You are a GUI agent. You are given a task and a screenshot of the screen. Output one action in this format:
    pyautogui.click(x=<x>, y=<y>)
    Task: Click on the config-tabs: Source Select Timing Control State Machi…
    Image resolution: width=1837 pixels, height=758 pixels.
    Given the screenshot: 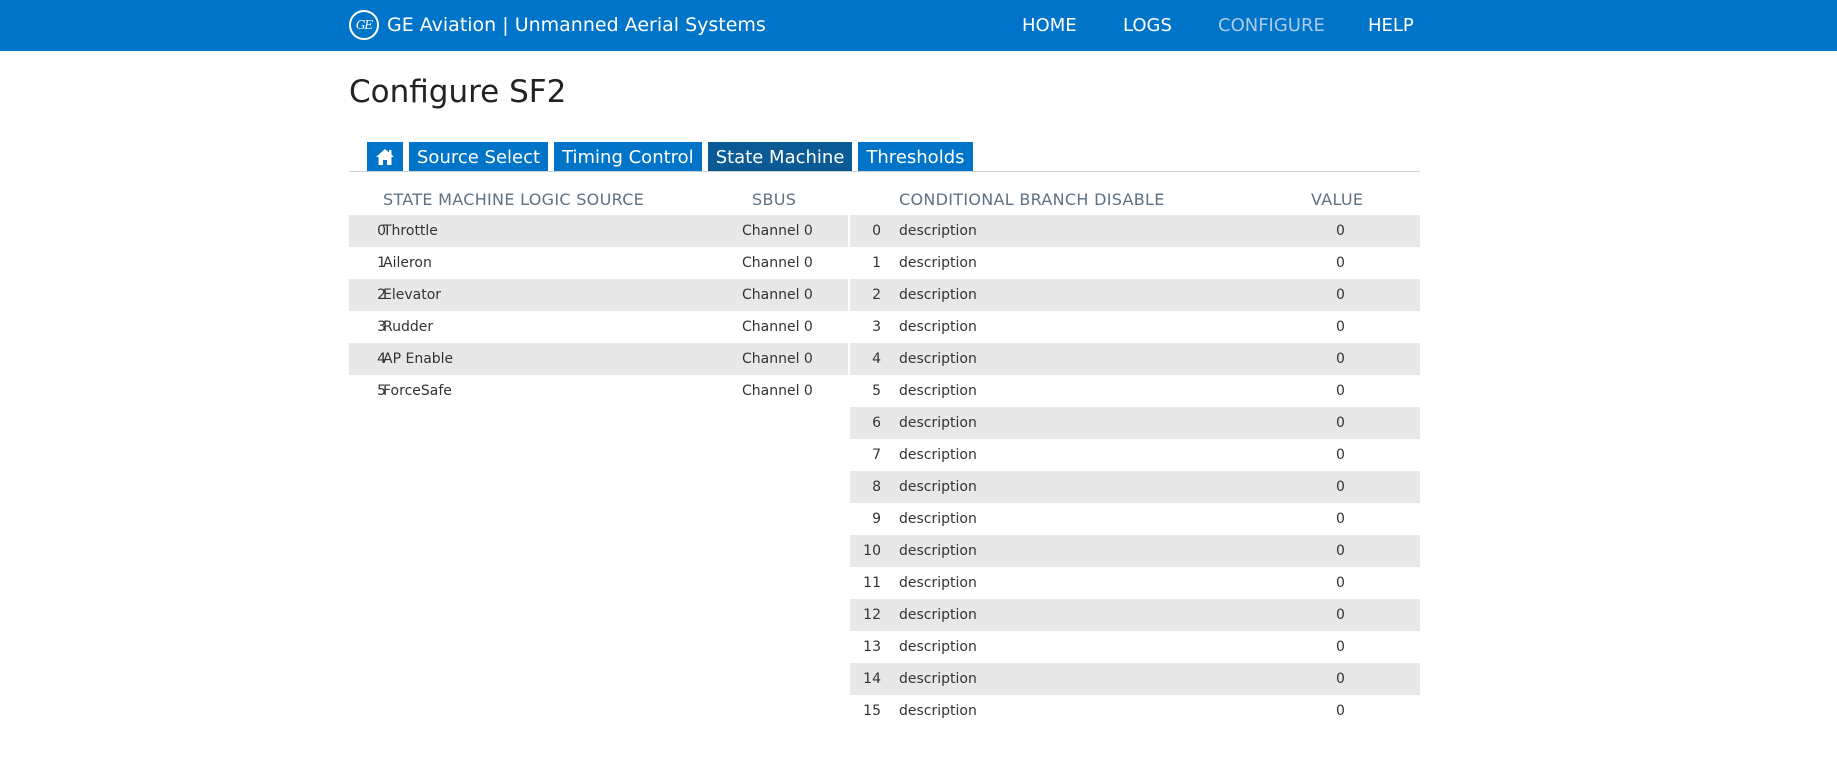 What is the action you would take?
    pyautogui.click(x=673, y=157)
    